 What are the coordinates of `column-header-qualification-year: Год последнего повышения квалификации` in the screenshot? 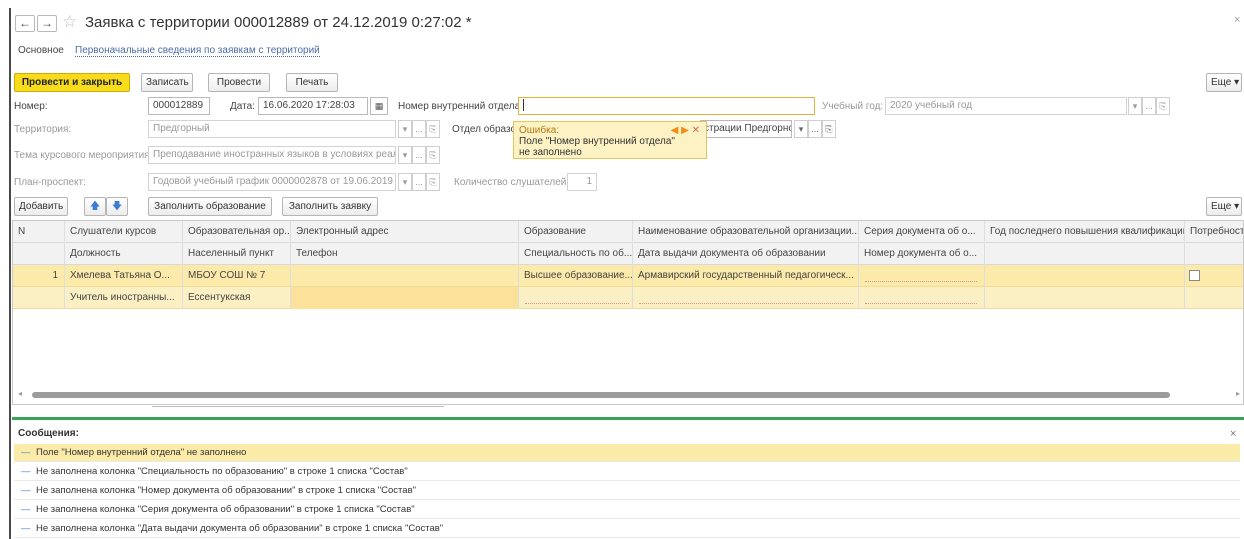 It's located at (1085, 232).